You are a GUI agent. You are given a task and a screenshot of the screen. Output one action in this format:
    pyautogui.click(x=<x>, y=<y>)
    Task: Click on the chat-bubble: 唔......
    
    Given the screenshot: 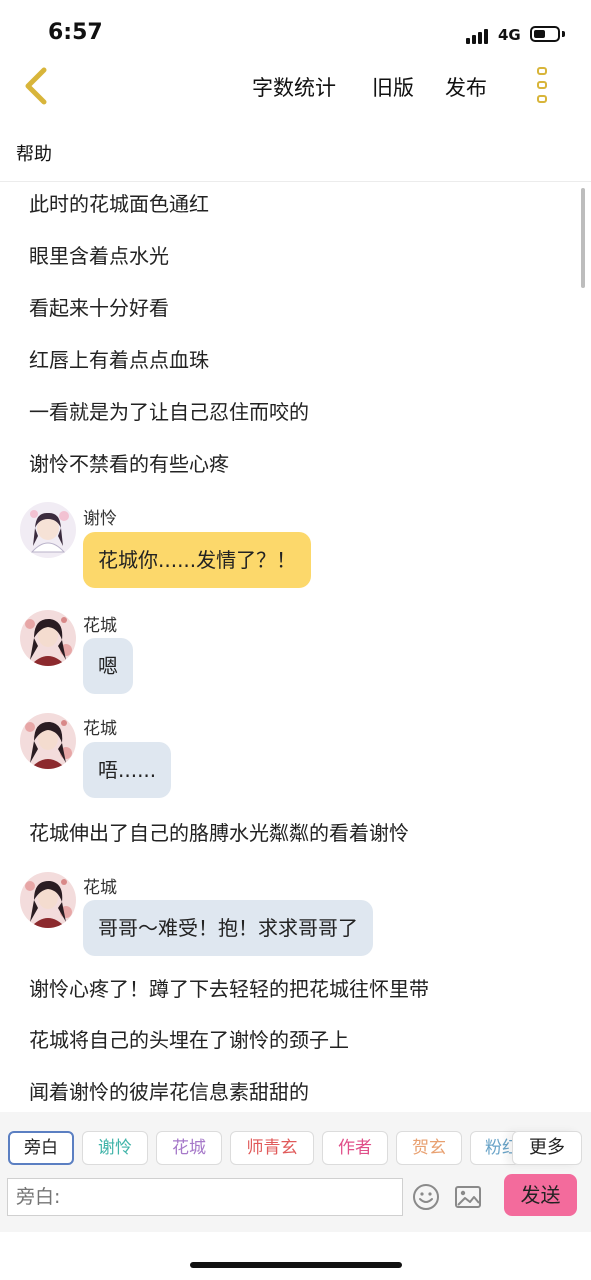 What is the action you would take?
    pyautogui.click(x=127, y=770)
    